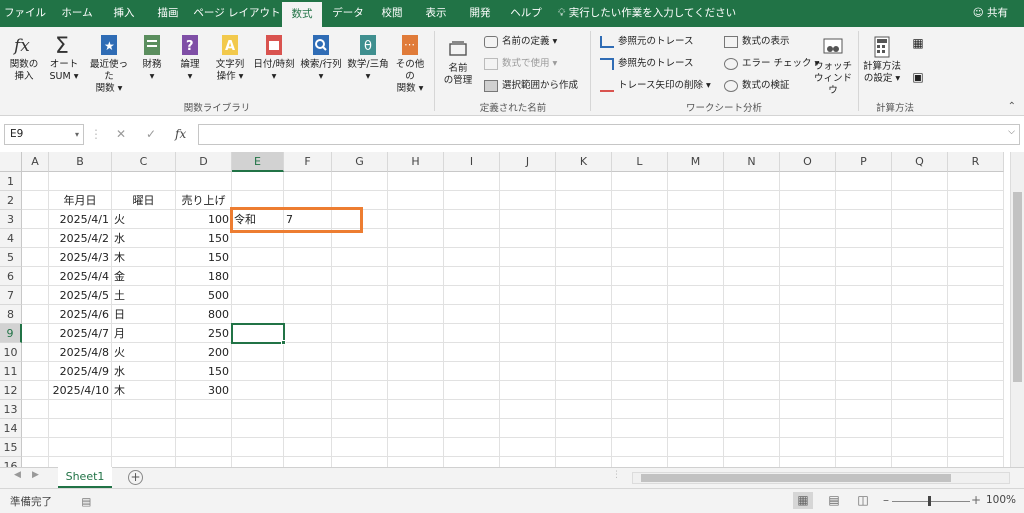  What do you see at coordinates (920, 219) in the screenshot?
I see `cell-q3` at bounding box center [920, 219].